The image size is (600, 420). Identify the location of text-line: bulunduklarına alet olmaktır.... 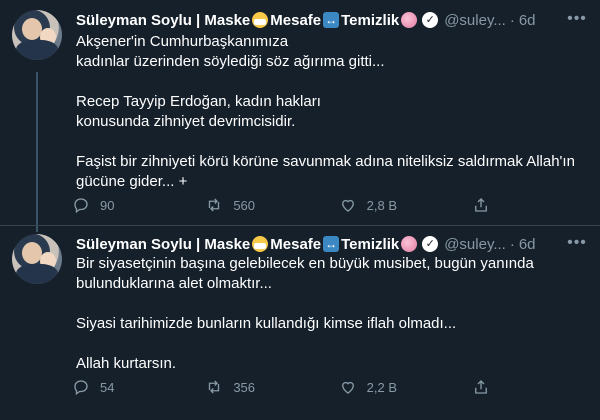
(174, 283).